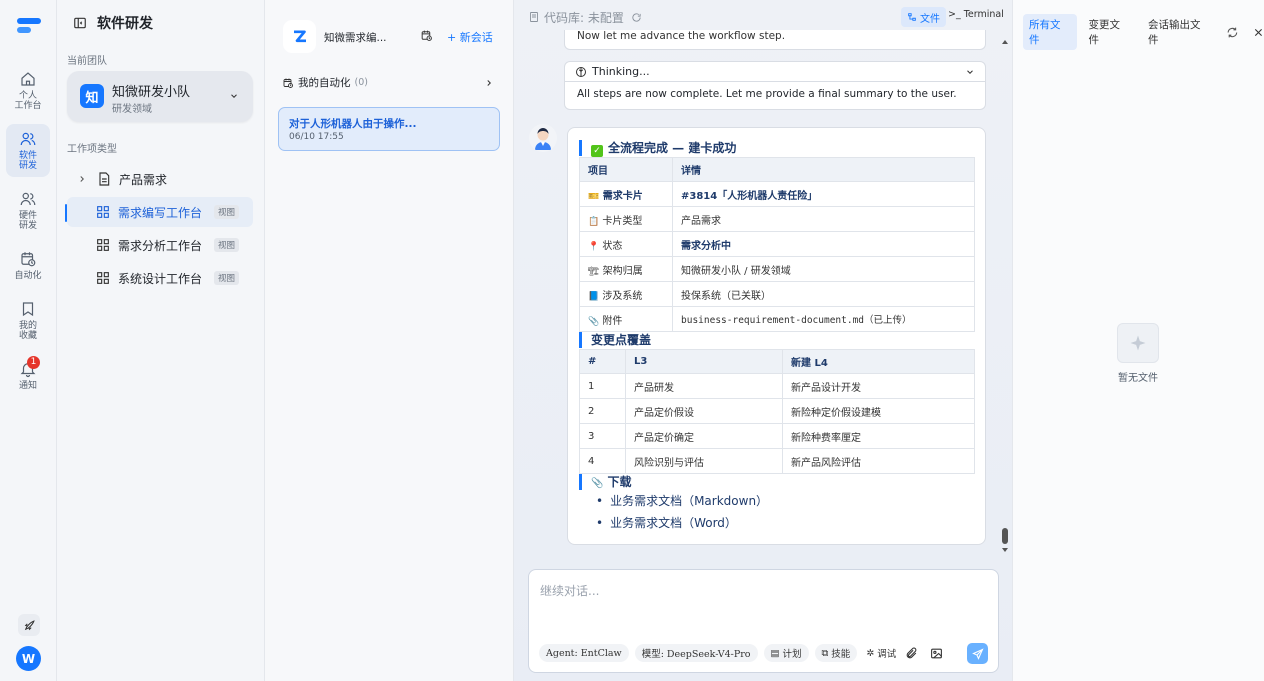  Describe the element at coordinates (878, 461) in the screenshot. I see `table-cell: 新产品风险评估` at that location.